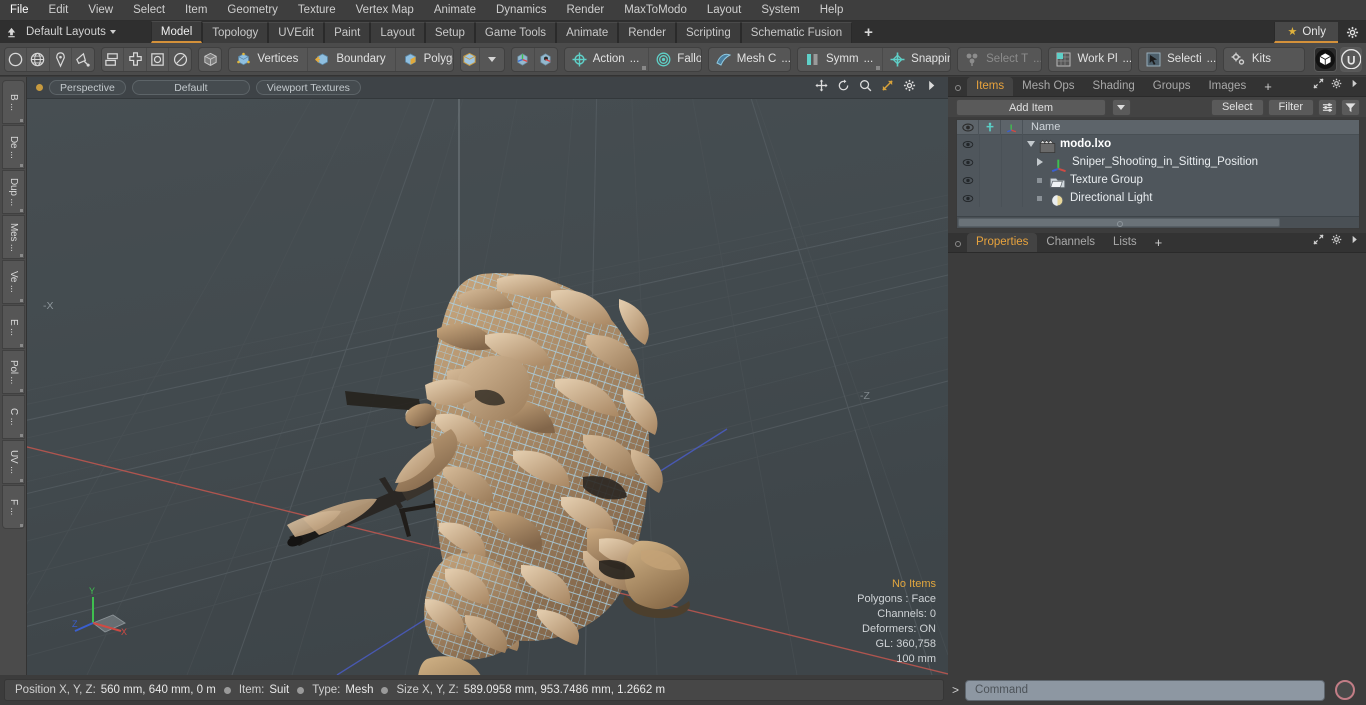  What do you see at coordinates (19, 10) in the screenshot?
I see `menu-item-file: File` at bounding box center [19, 10].